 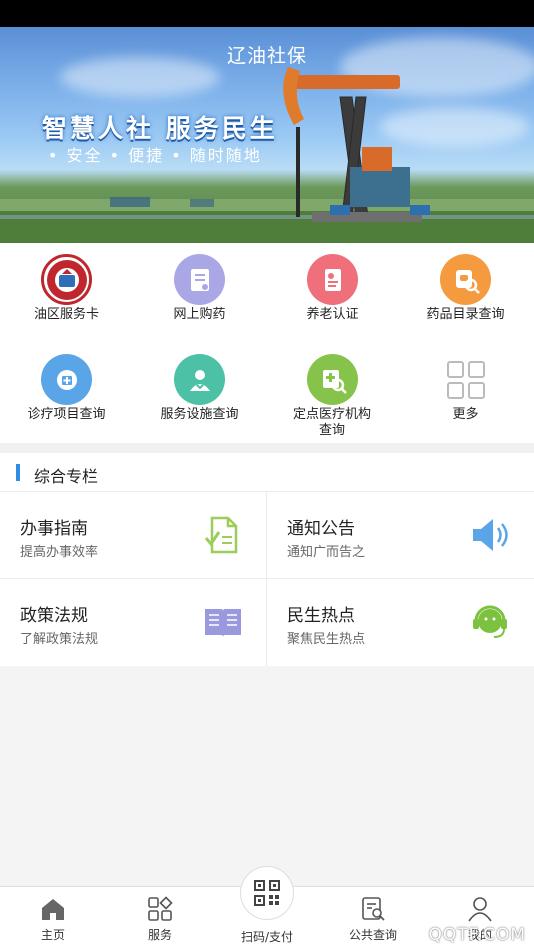 What do you see at coordinates (490, 535) in the screenshot?
I see `speaker-icon` at bounding box center [490, 535].